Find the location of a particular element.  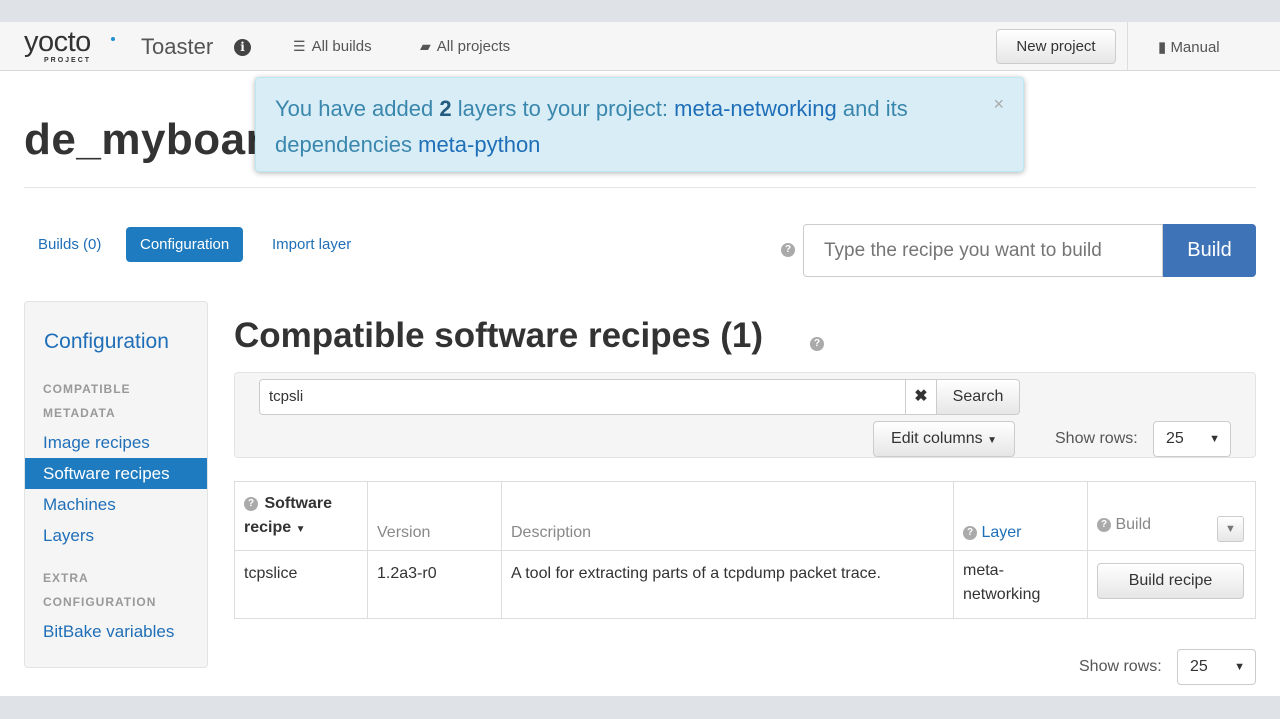

column-header-description: Description is located at coordinates (727, 516).